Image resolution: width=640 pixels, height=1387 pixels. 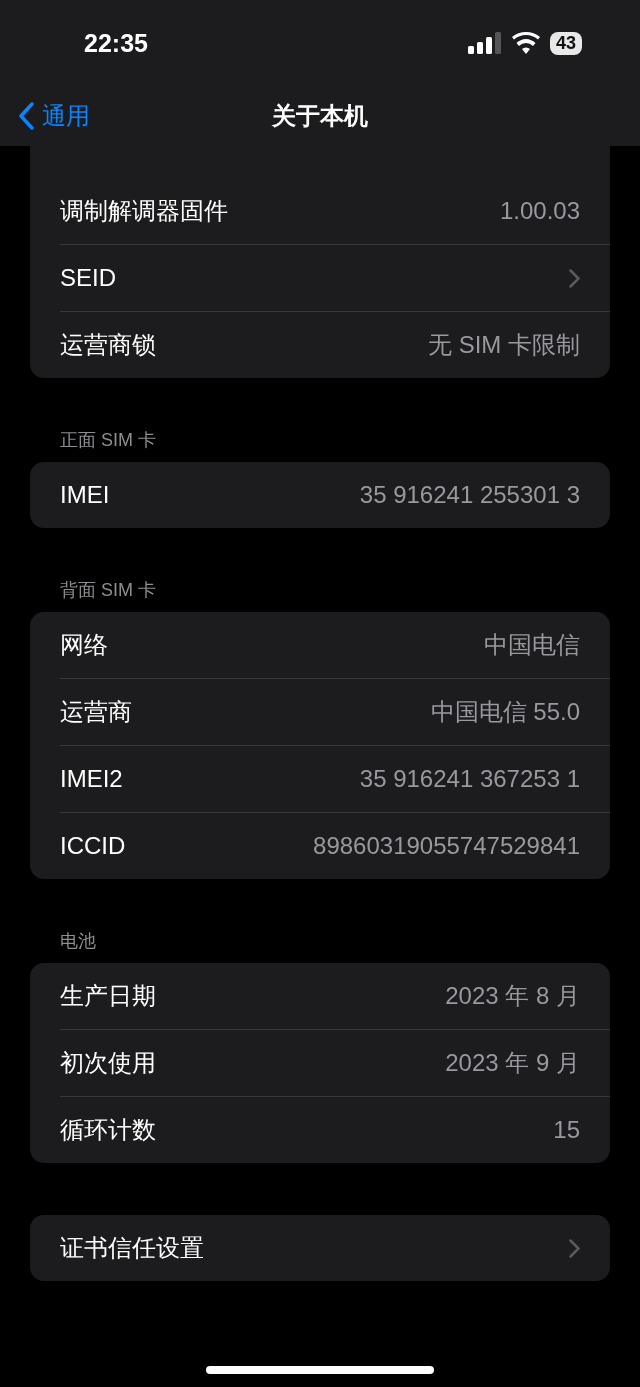 What do you see at coordinates (88, 278) in the screenshot?
I see `row-label: SEID` at bounding box center [88, 278].